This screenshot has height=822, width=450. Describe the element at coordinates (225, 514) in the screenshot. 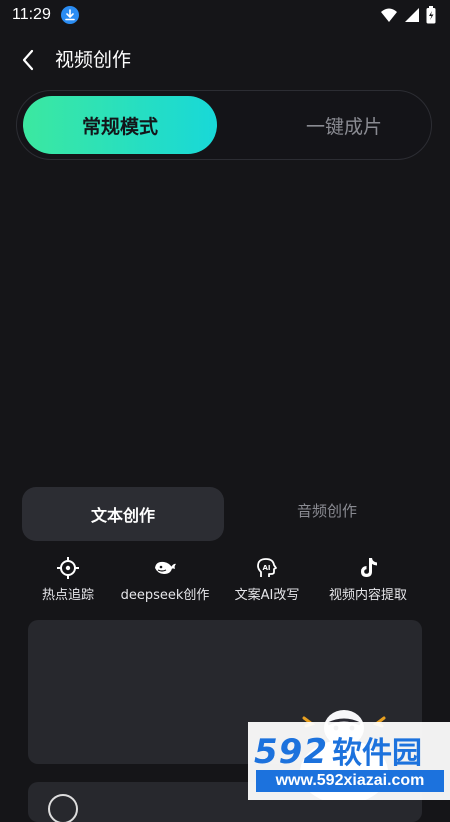

I see `sub-tabs: 文本创作 音频创作` at that location.